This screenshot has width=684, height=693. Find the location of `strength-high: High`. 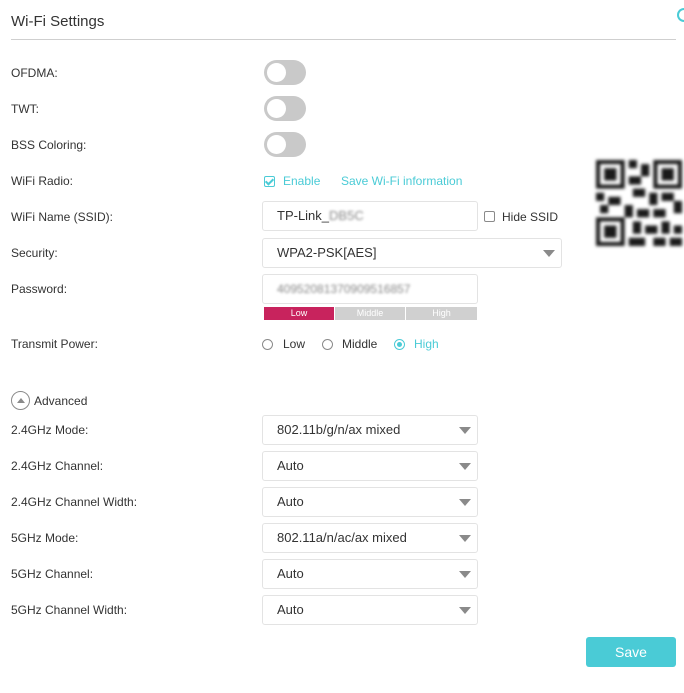

strength-high: High is located at coordinates (441, 313).